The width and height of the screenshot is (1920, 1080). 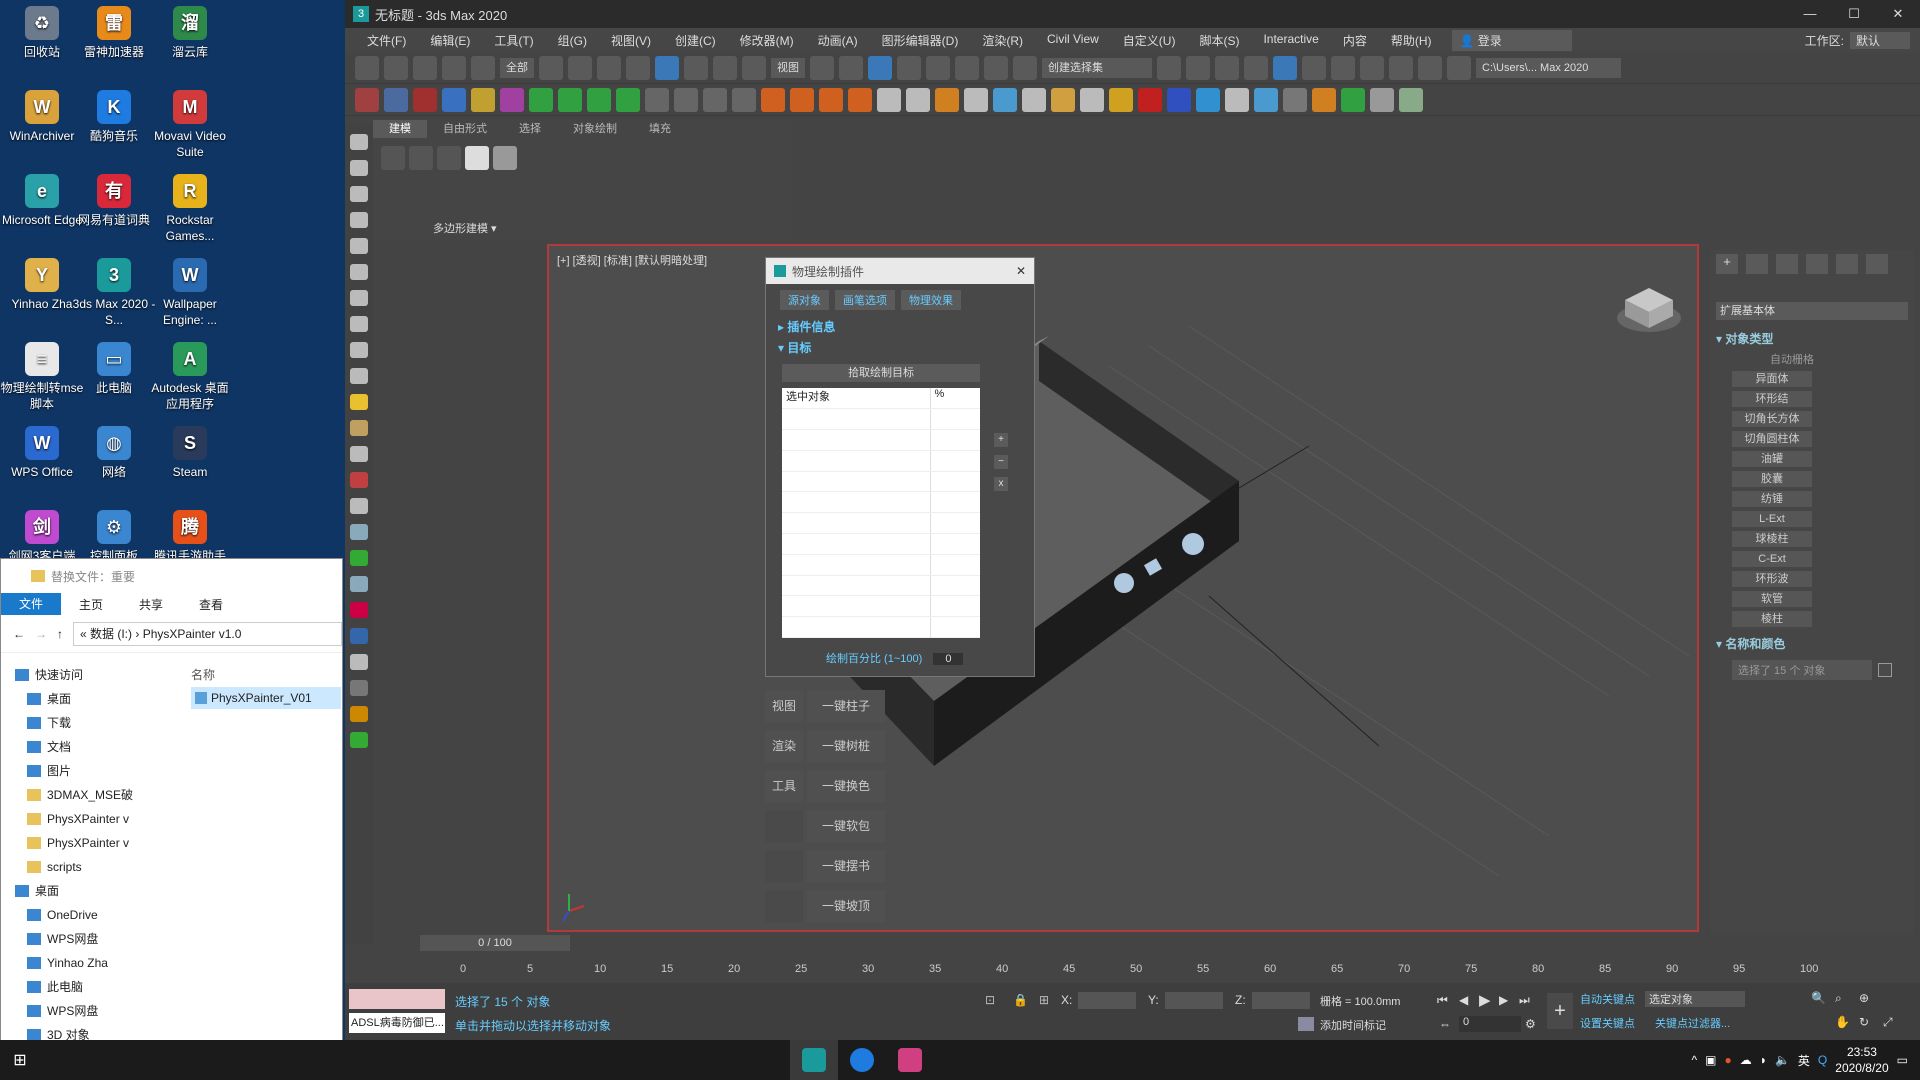 I want to click on hierarchy-tab-icon, so click(x=1787, y=264).